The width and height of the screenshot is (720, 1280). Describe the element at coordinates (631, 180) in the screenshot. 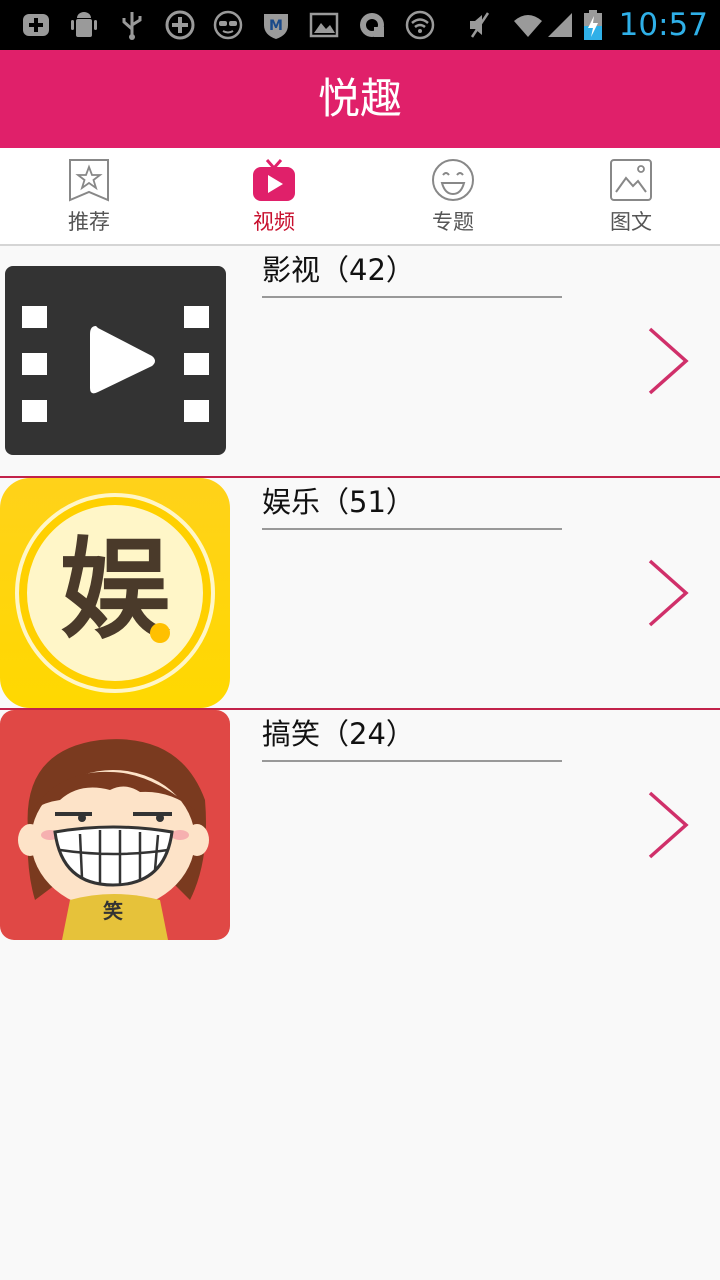

I see `image-icon` at that location.